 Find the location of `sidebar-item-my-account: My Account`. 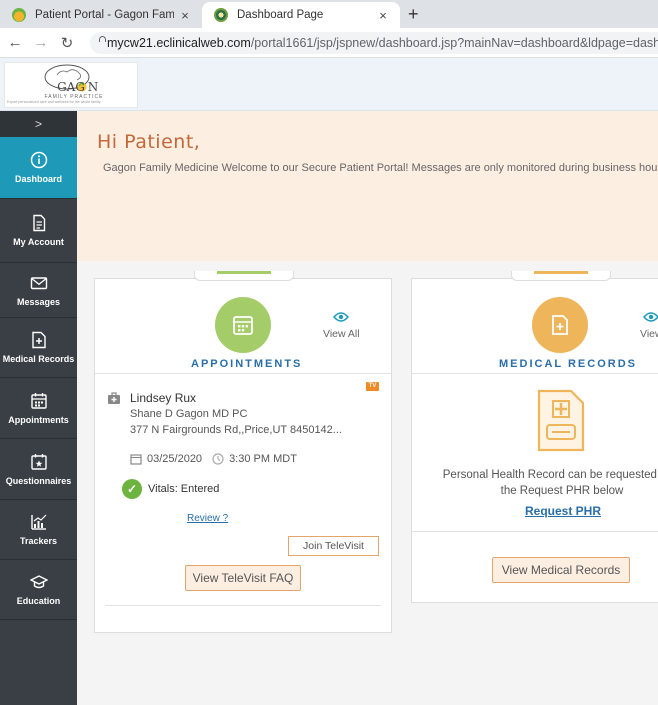

sidebar-item-my-account: My Account is located at coordinates (38, 231).